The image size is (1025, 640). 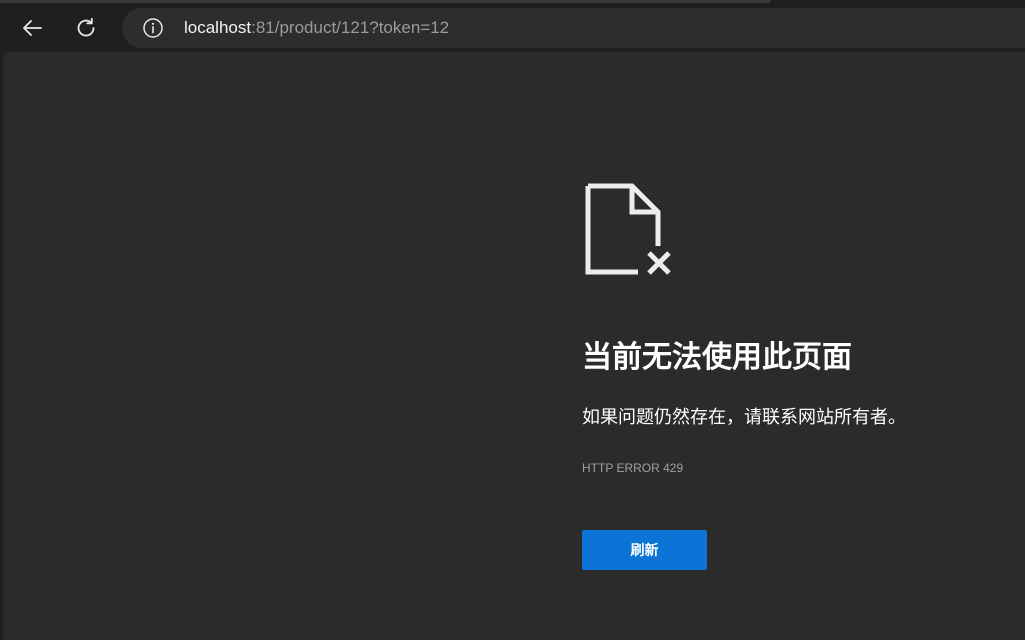 I want to click on browser-toolbar: localhost:81/product/121?token=12, so click(x=512, y=28).